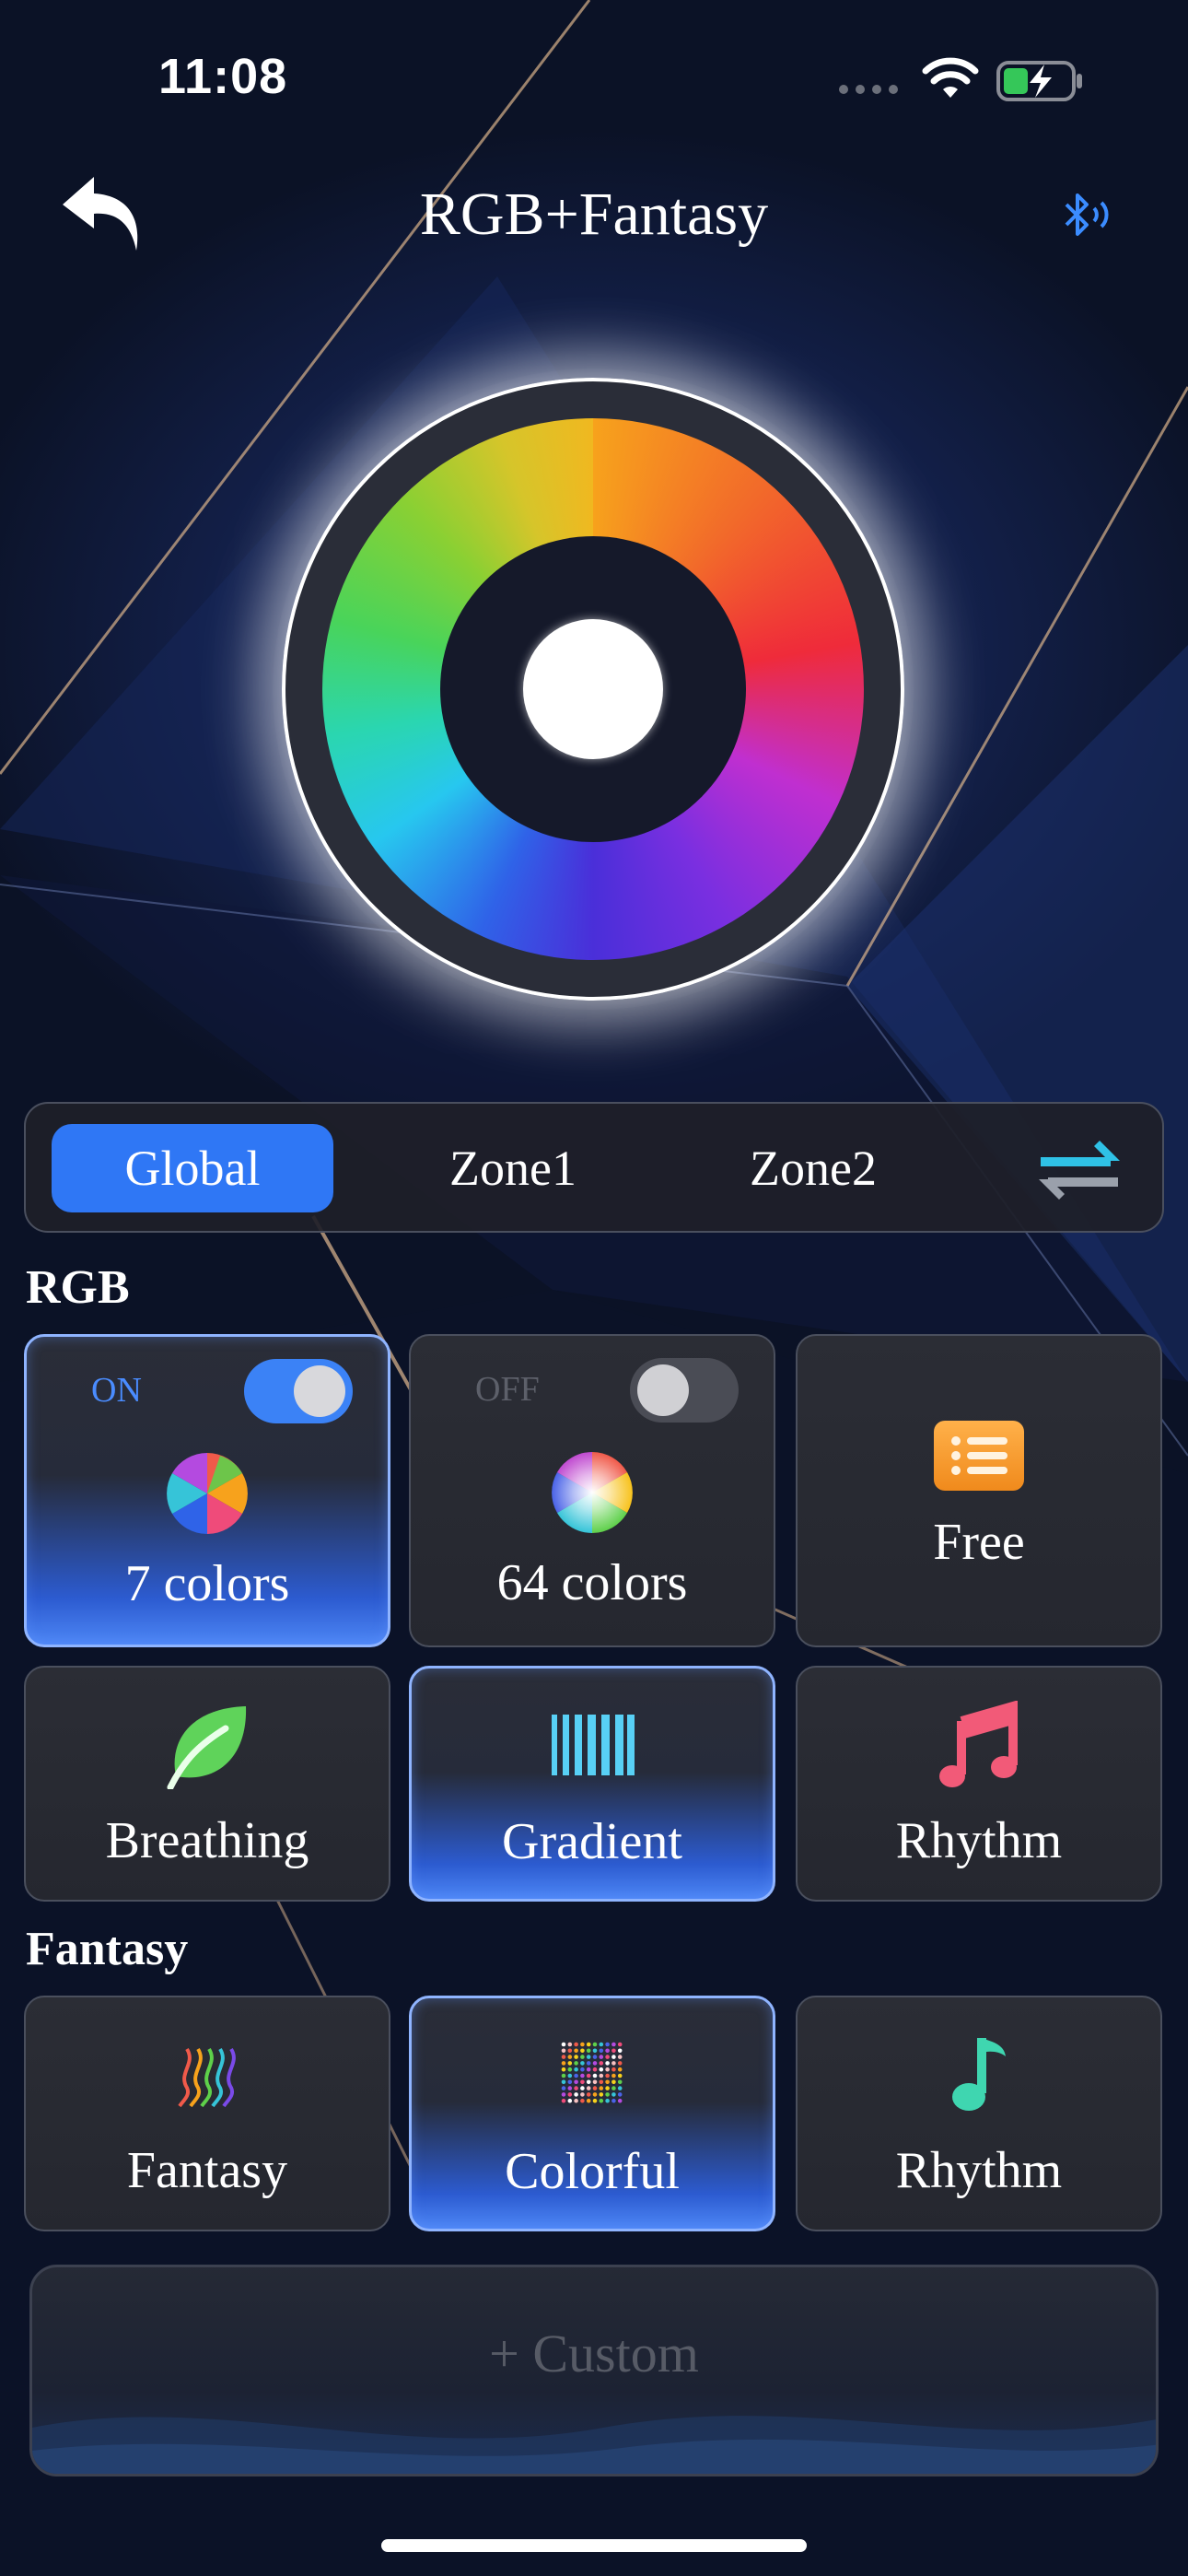  What do you see at coordinates (207, 1747) in the screenshot?
I see `leaf-icon` at bounding box center [207, 1747].